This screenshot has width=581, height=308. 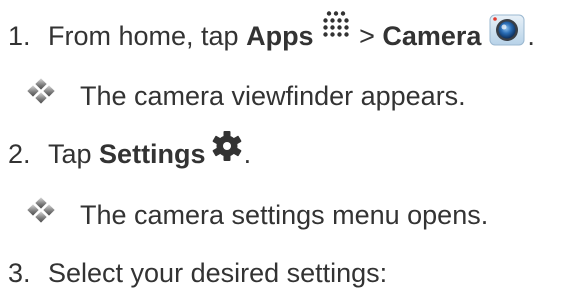 What do you see at coordinates (19, 35) in the screenshot?
I see `step-number: 1.` at bounding box center [19, 35].